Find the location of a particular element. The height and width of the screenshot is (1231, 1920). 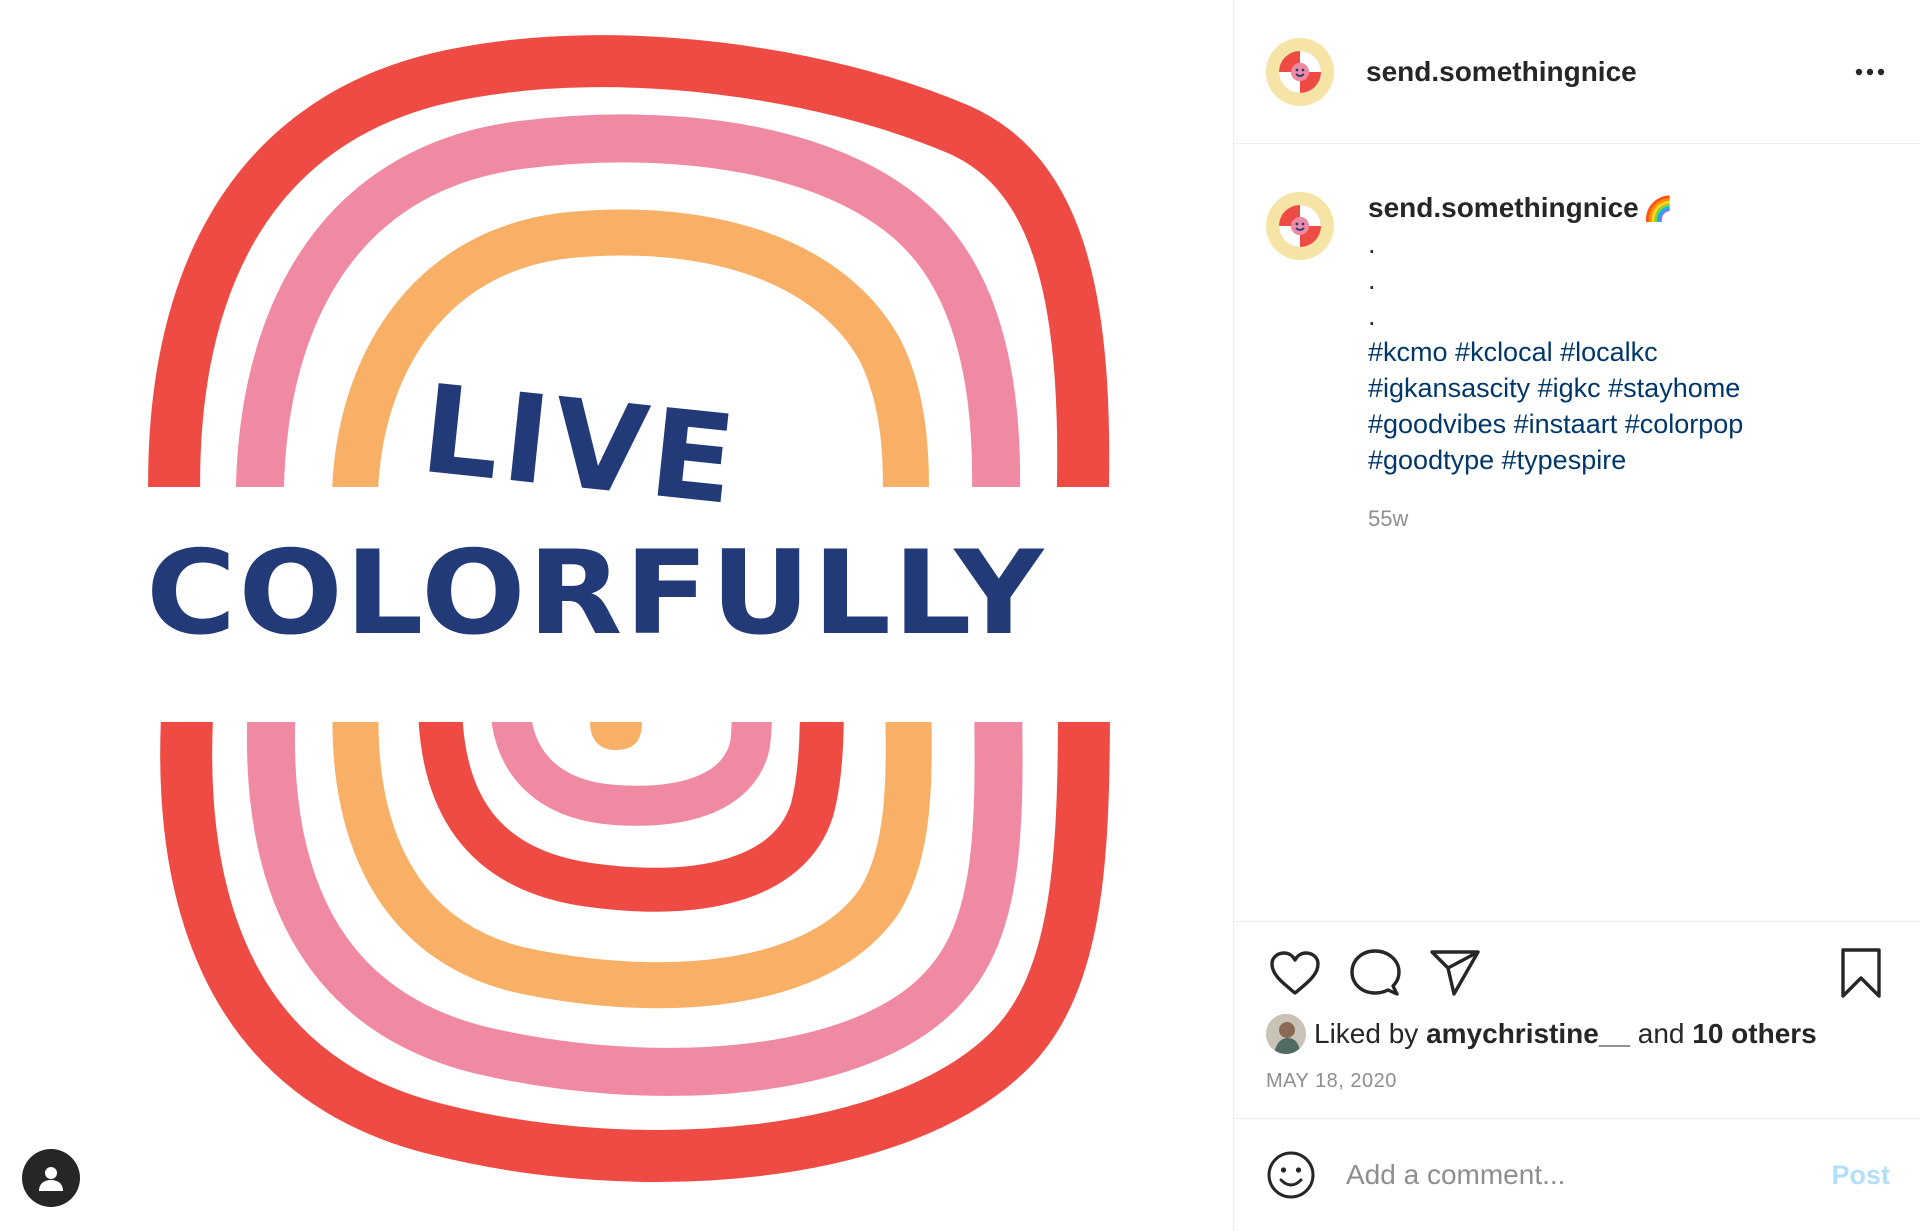

hashtag-line: #goodvibes #instaart #colorpop is located at coordinates (1555, 424).